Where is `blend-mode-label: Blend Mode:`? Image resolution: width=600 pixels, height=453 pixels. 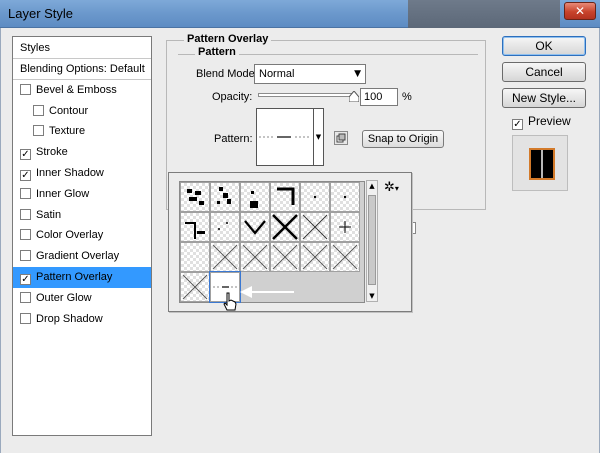 blend-mode-label: Blend Mode: is located at coordinates (227, 74).